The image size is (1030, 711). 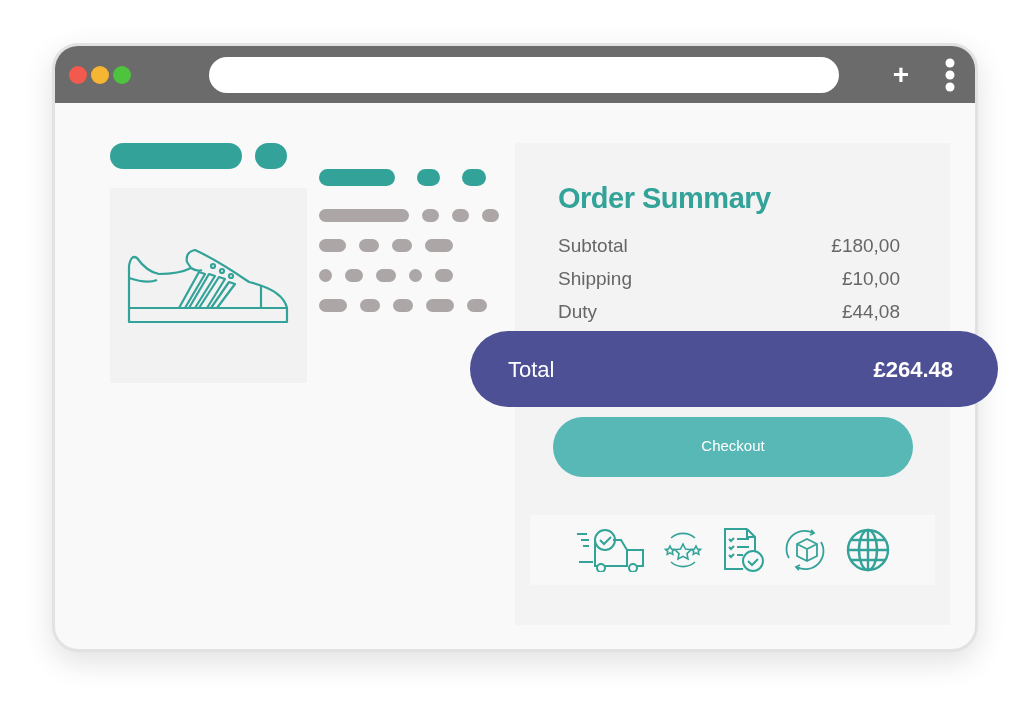 I want to click on minimize-dot, so click(x=100, y=74).